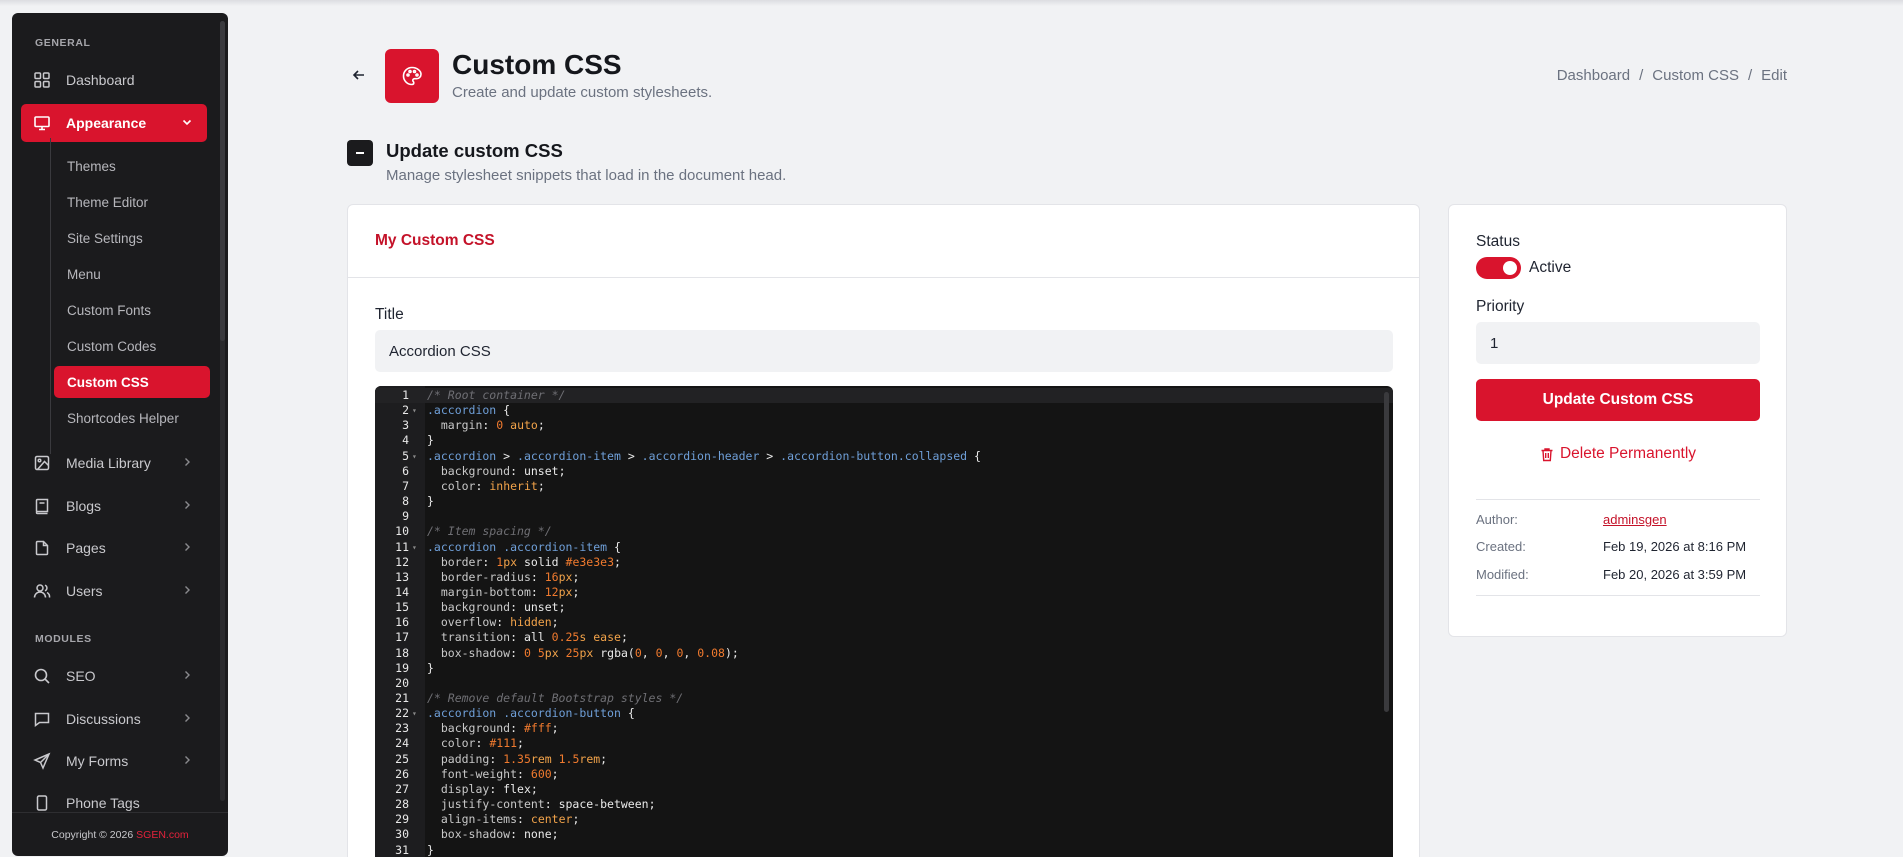 The image size is (1903, 857). I want to click on editor-scrollbar, so click(1386, 552).